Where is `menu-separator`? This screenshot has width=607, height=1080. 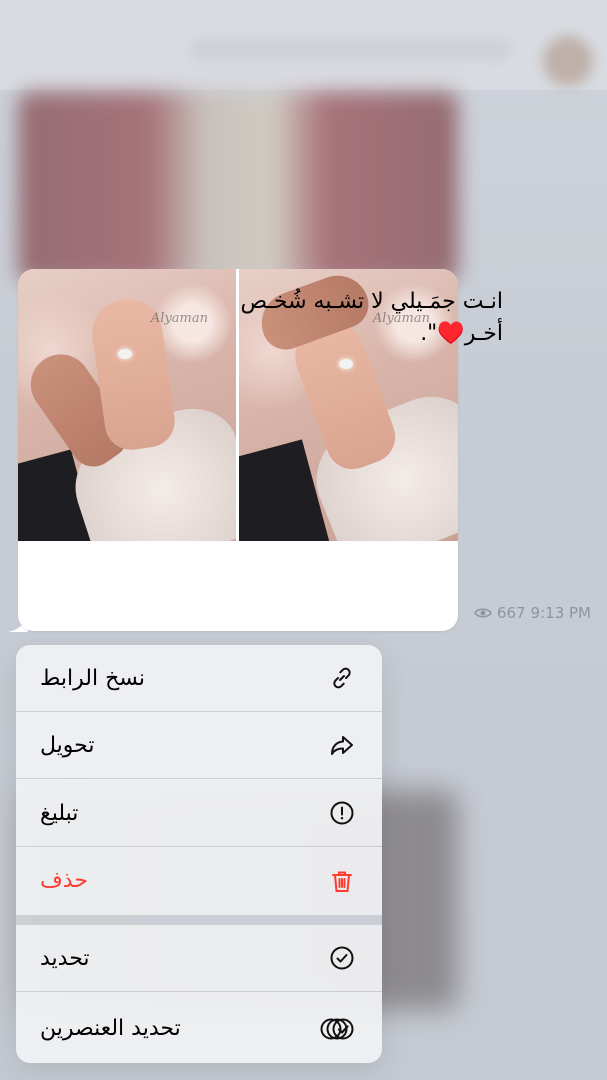
menu-separator is located at coordinates (199, 920).